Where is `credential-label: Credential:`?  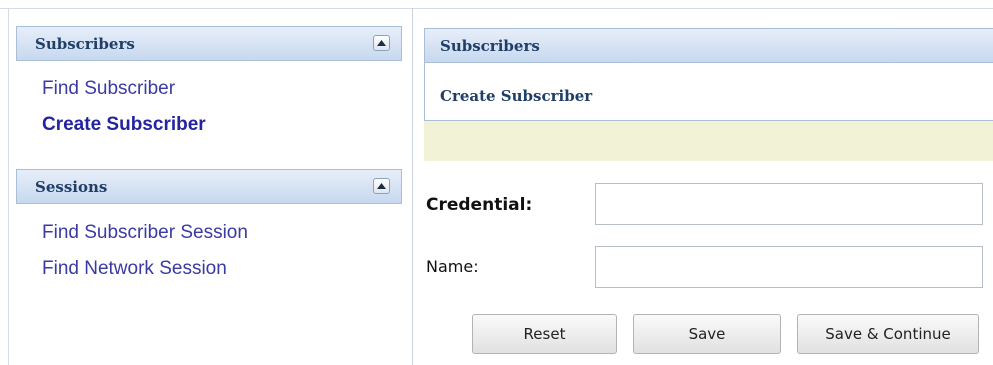
credential-label: Credential: is located at coordinates (479, 205).